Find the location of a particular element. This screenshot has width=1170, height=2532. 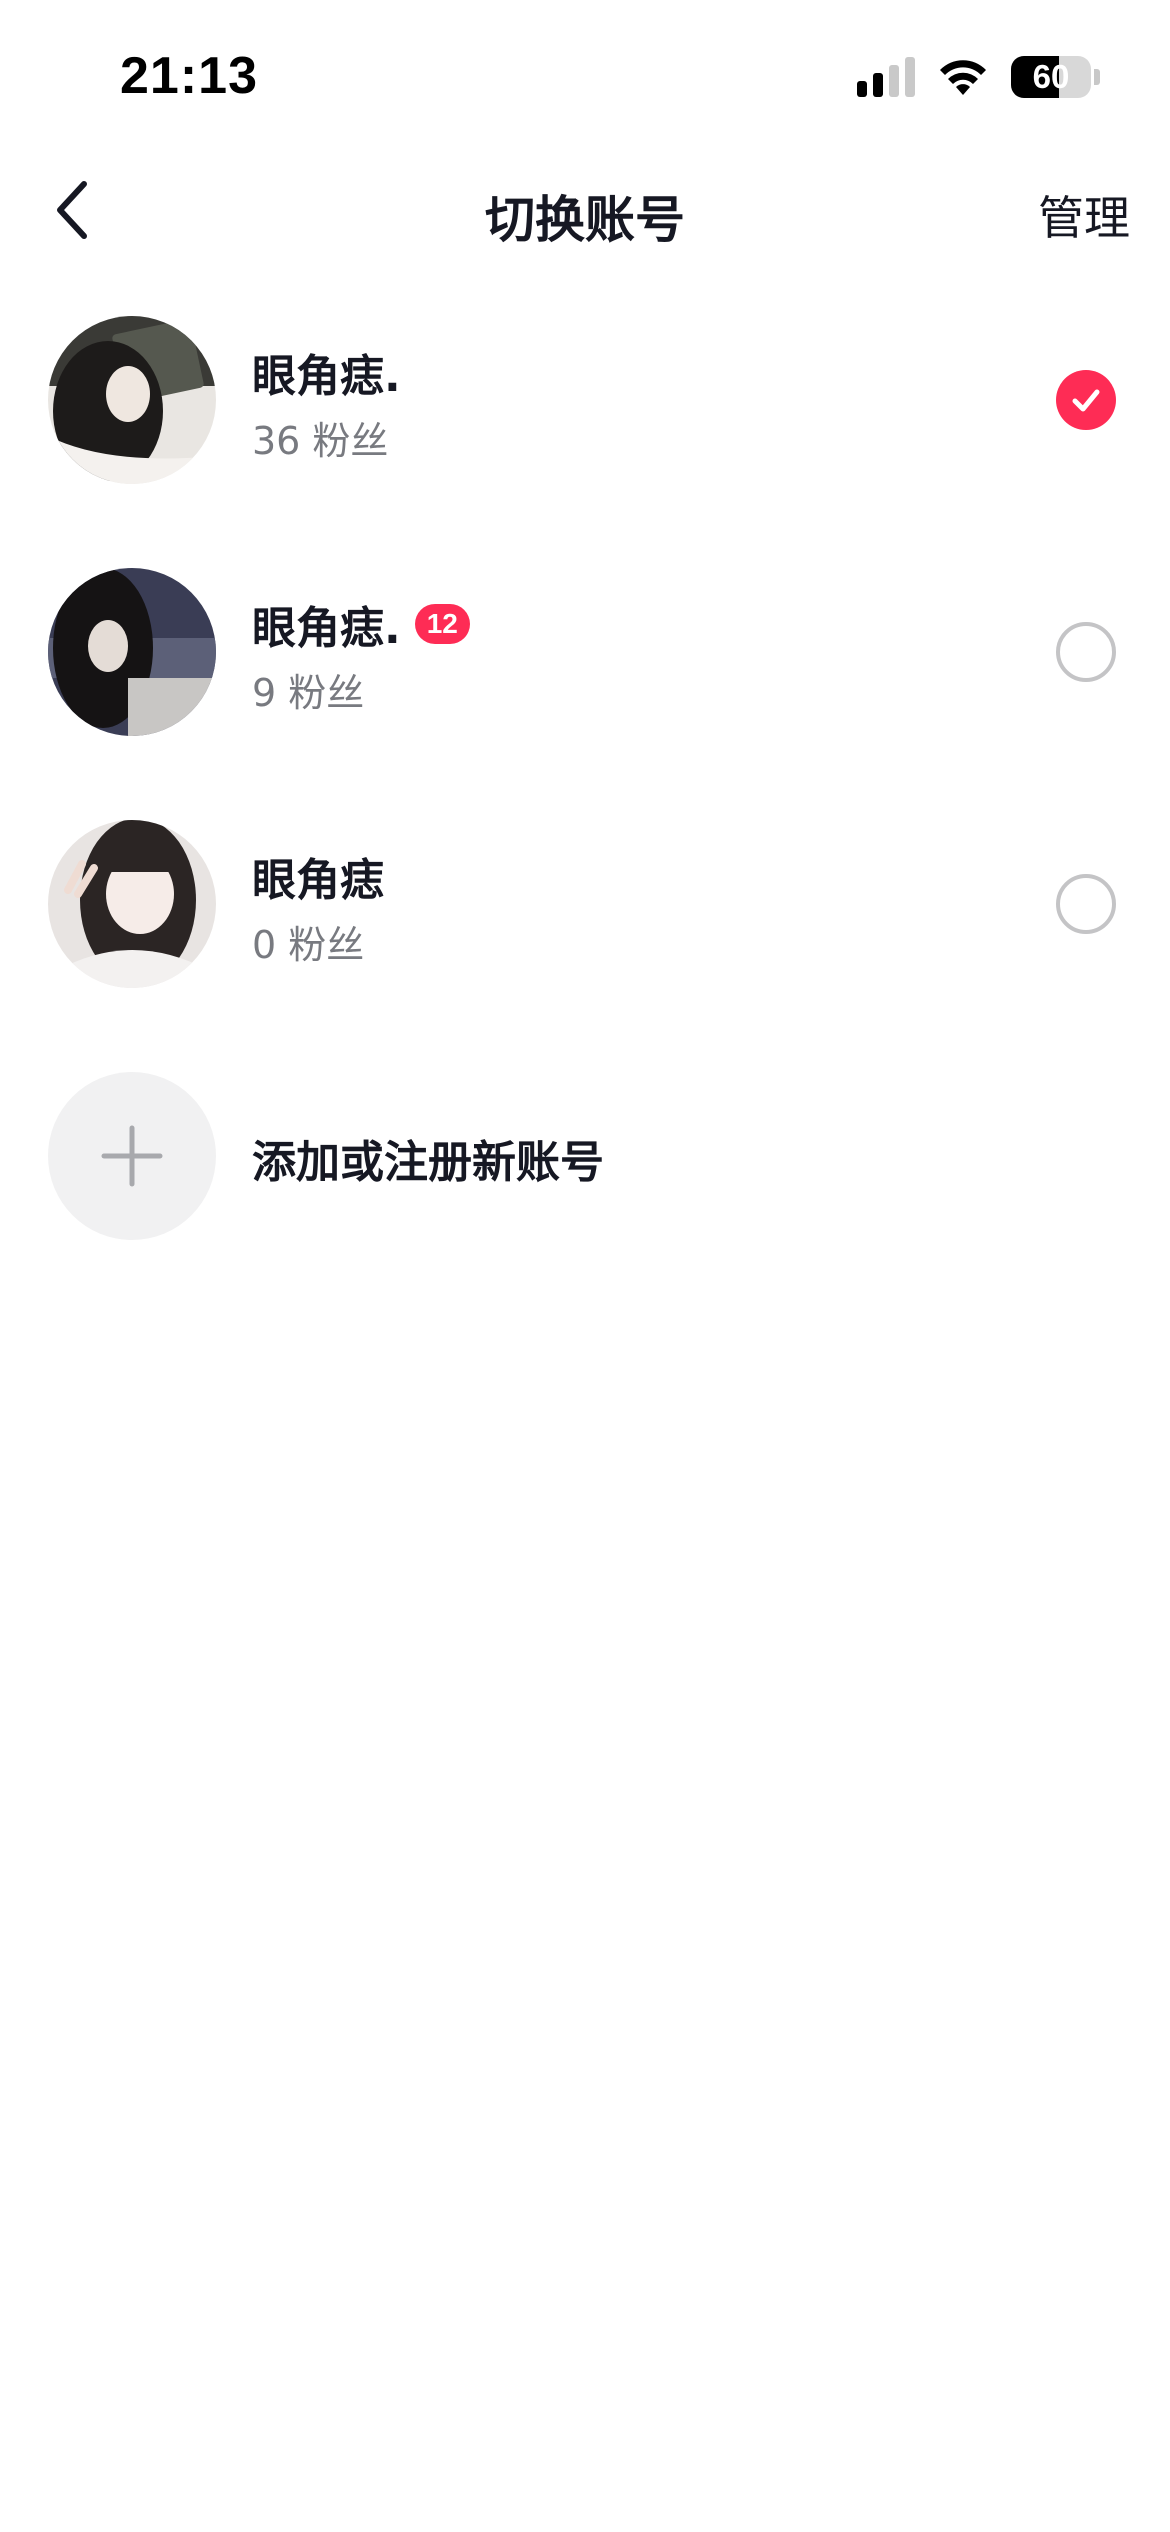

selected-radio is located at coordinates (1086, 400).